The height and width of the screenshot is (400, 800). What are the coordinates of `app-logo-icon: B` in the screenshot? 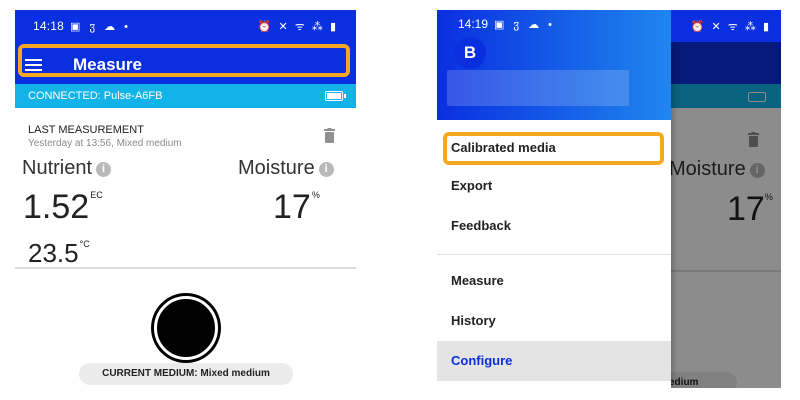 It's located at (470, 53).